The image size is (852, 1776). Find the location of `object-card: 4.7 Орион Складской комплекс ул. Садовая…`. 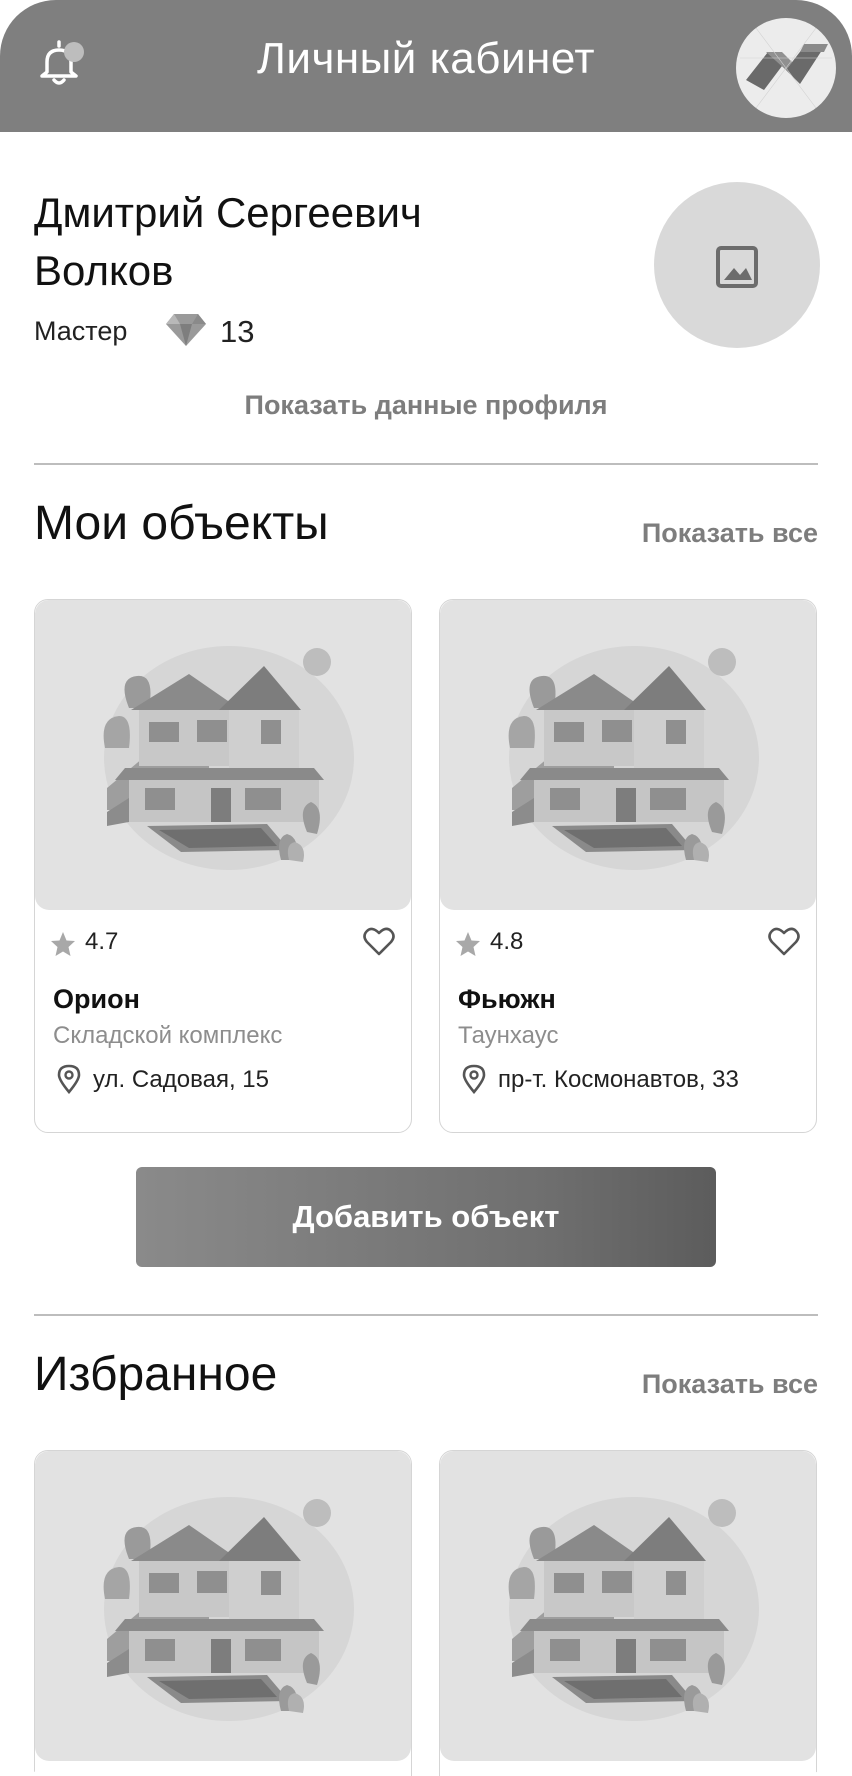

object-card: 4.7 Орион Складской комплекс ул. Садовая… is located at coordinates (223, 866).